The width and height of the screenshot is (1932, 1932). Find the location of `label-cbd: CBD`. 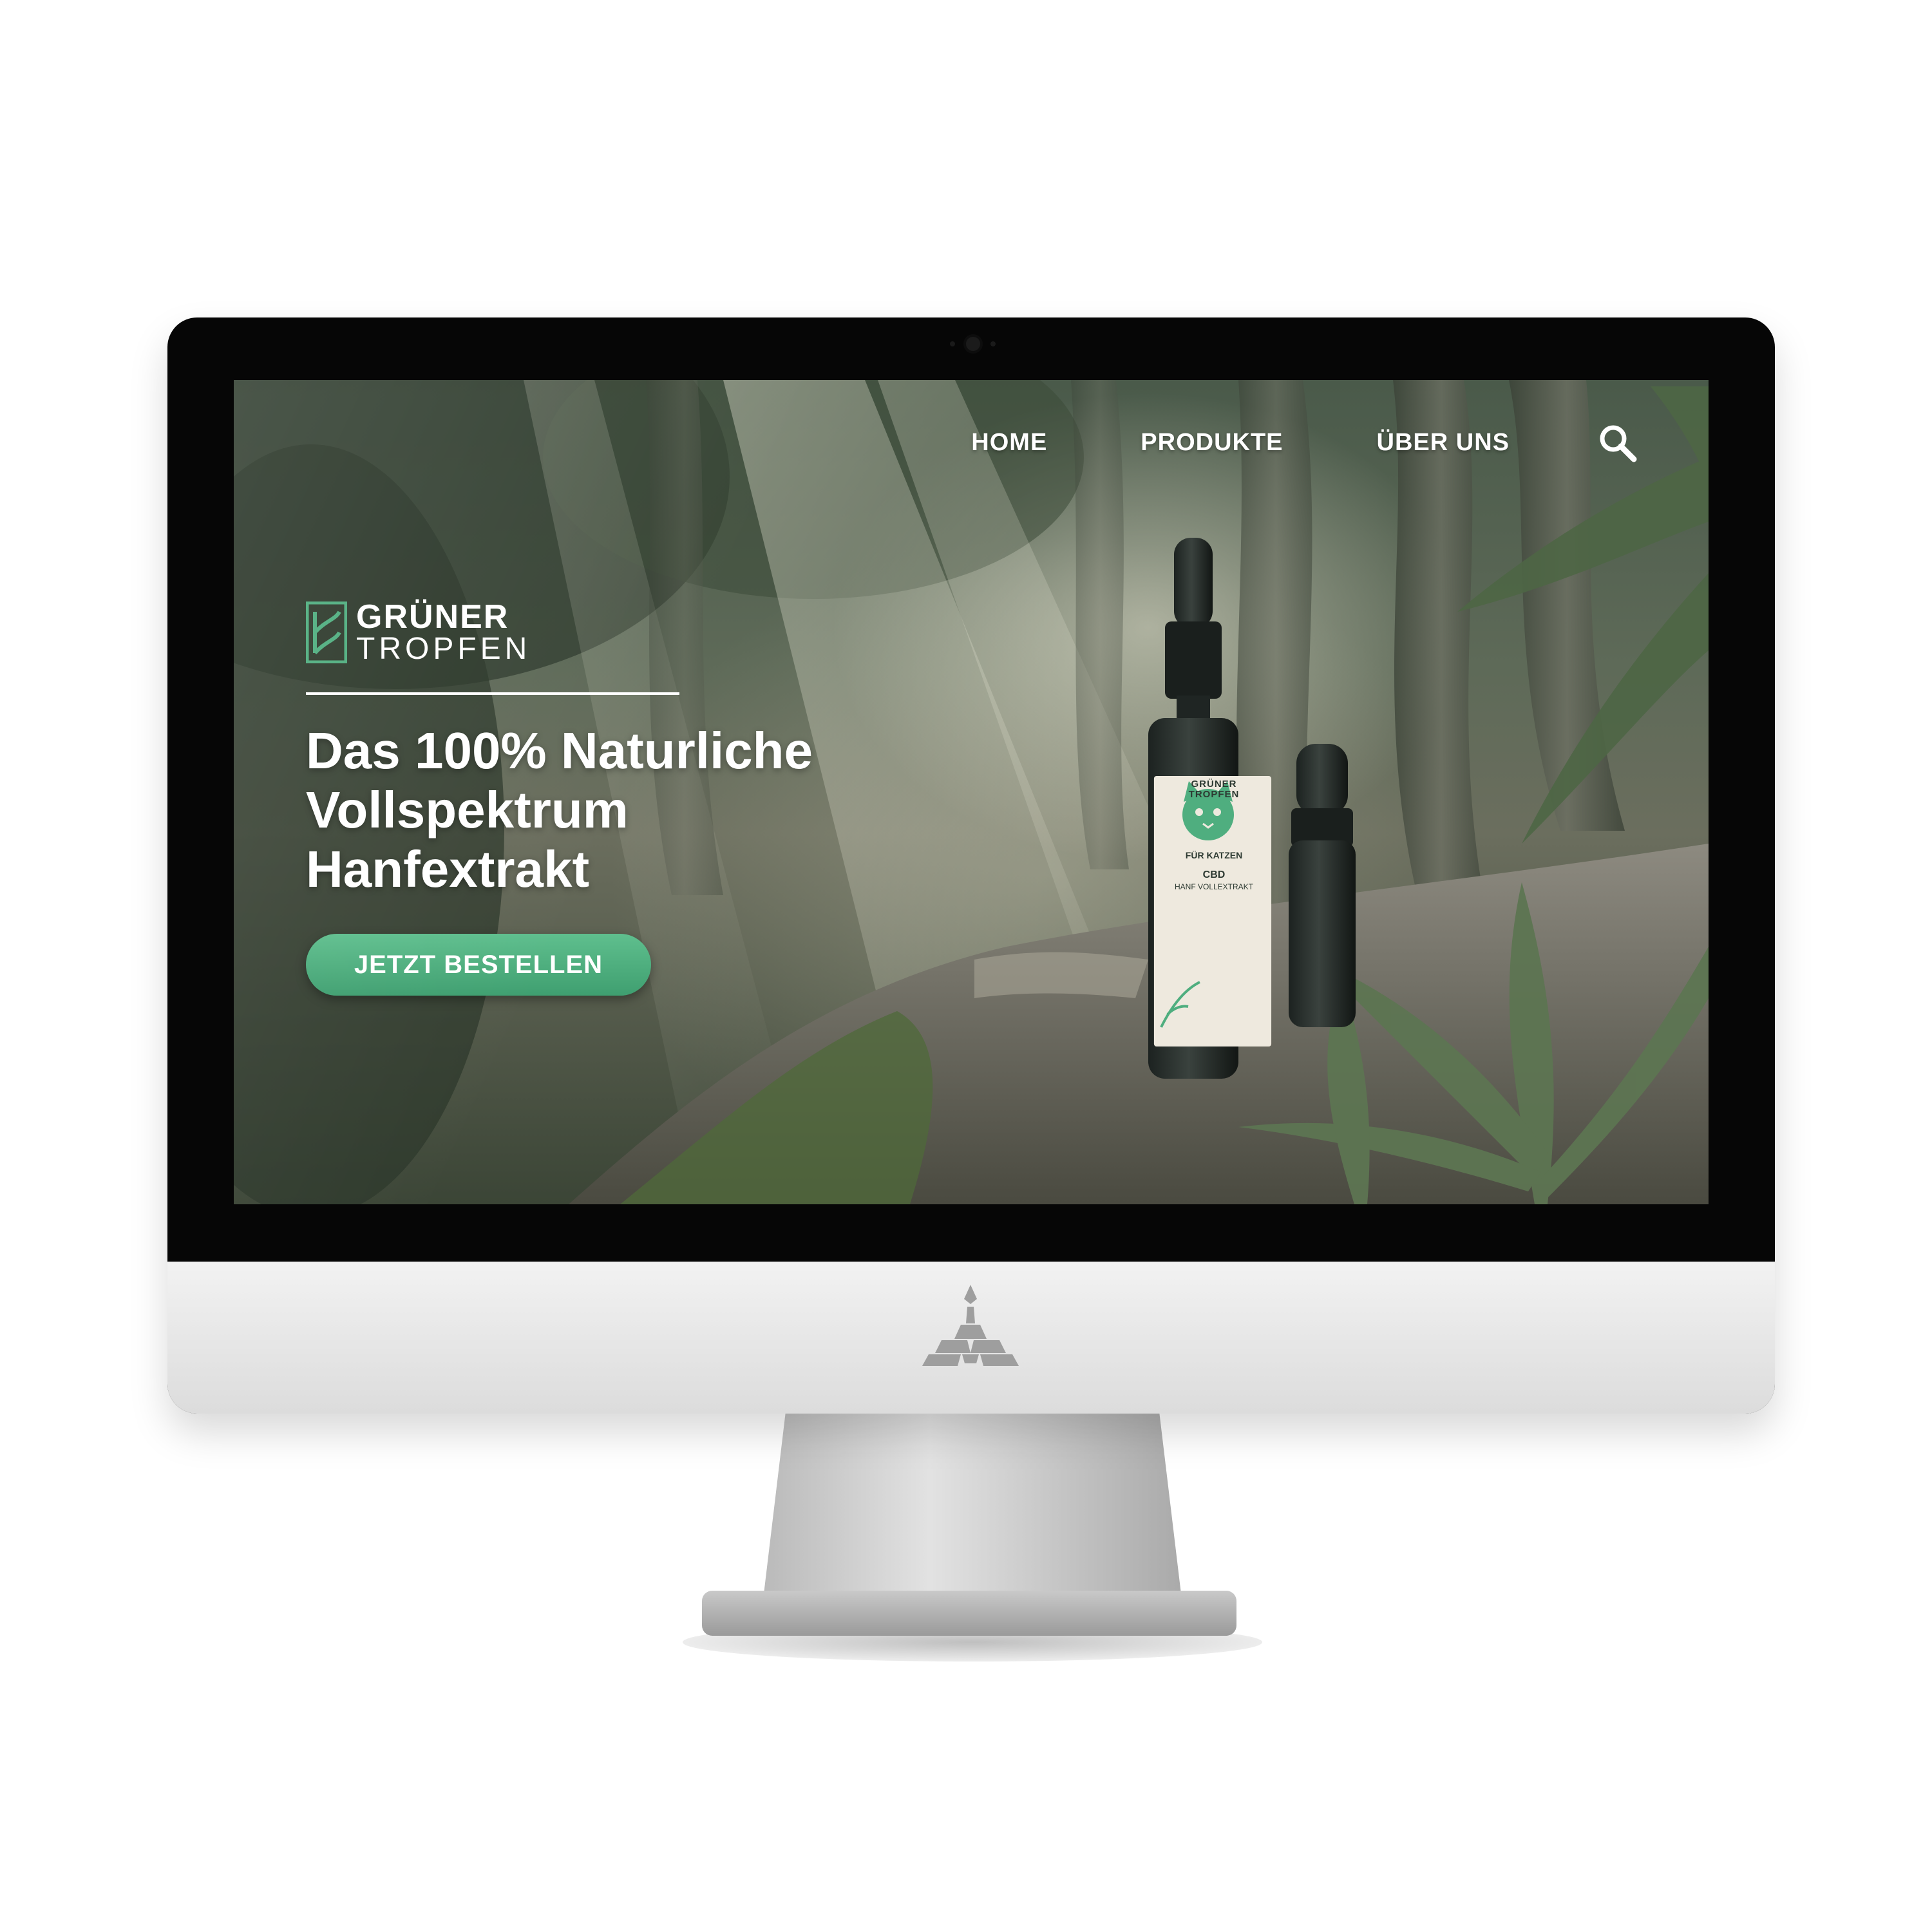

label-cbd: CBD is located at coordinates (1214, 875).